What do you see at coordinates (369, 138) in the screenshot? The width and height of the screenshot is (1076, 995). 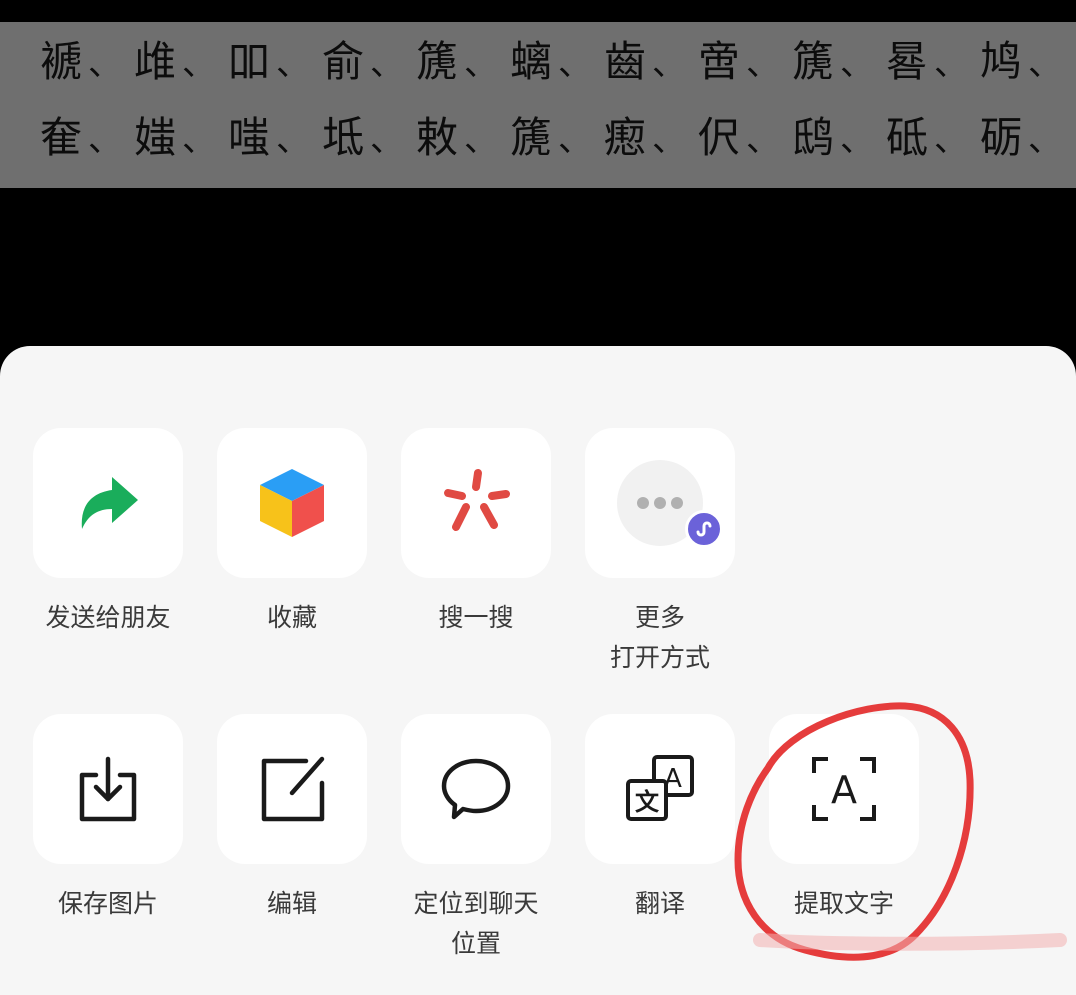 I see `character-cell: 坻、` at bounding box center [369, 138].